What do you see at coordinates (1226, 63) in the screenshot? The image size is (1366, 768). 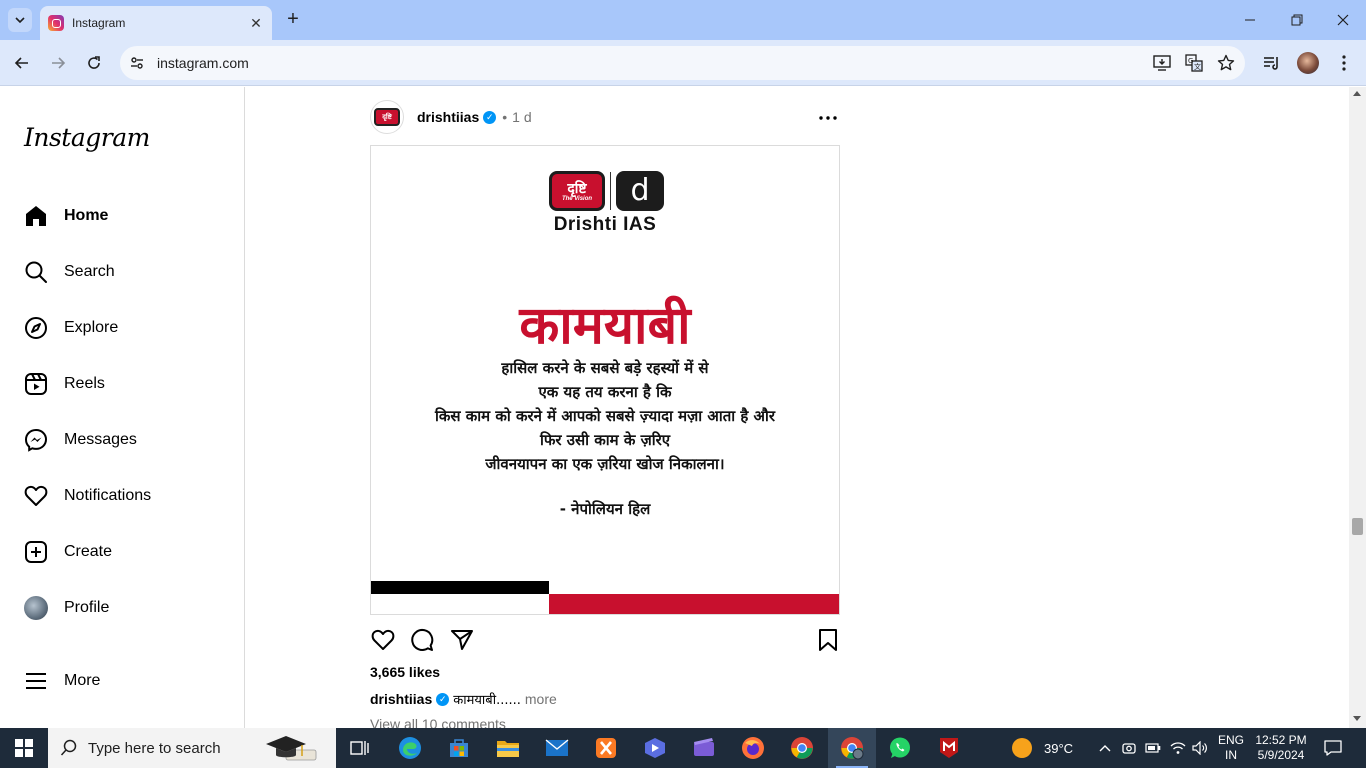 I see `bookmark-star-icon` at bounding box center [1226, 63].